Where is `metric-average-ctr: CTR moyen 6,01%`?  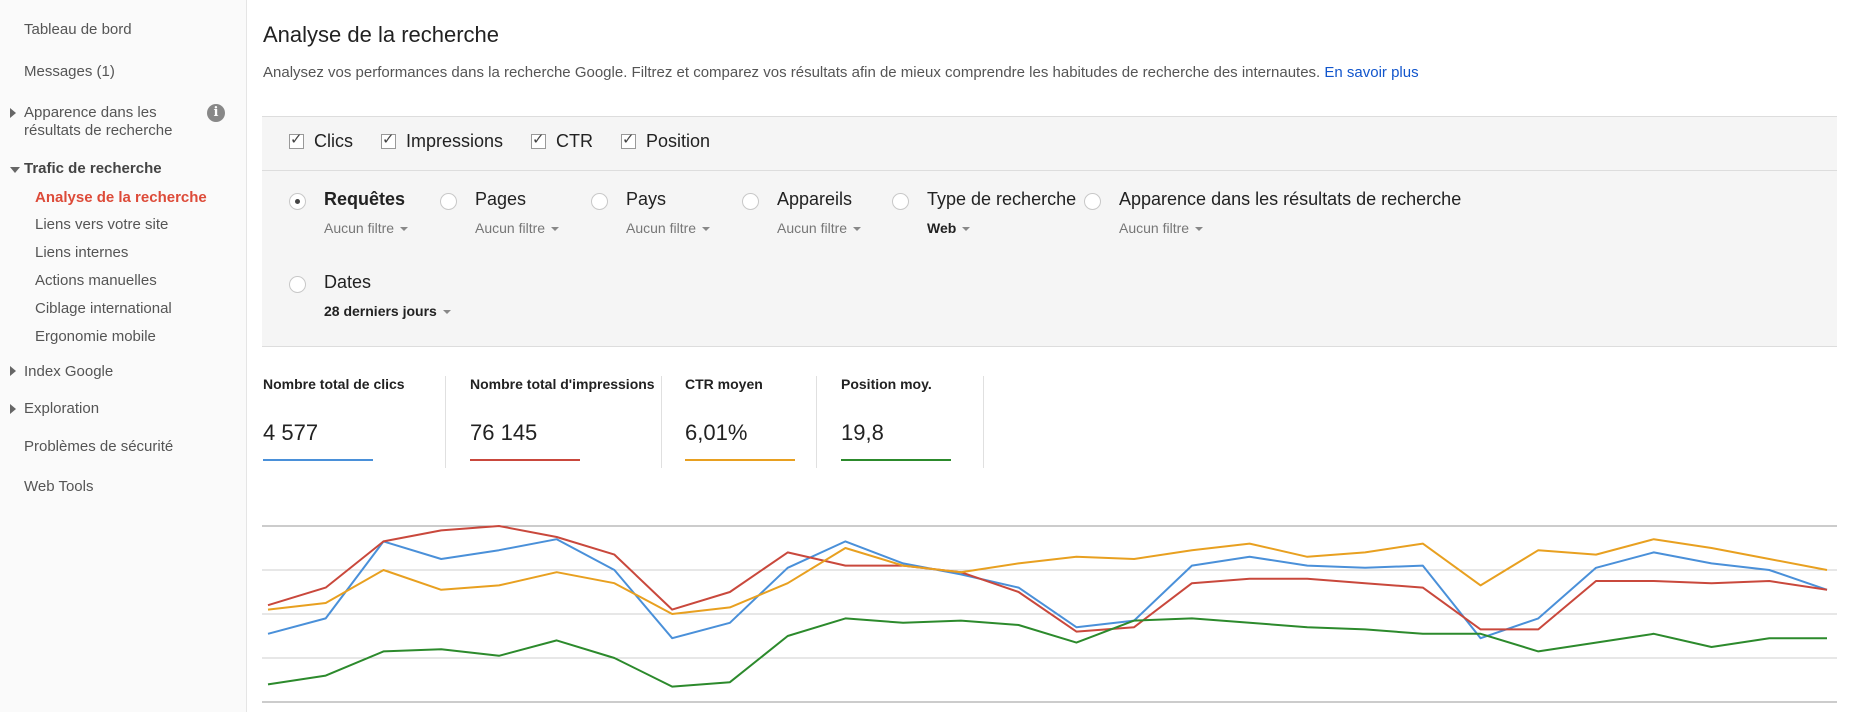 metric-average-ctr: CTR moyen 6,01% is located at coordinates (740, 422).